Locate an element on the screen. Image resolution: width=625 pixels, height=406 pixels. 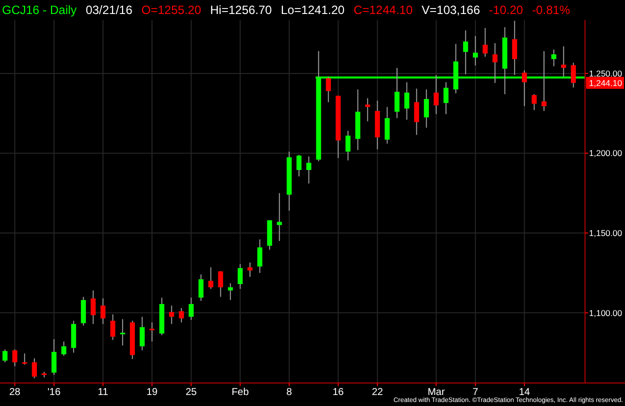
quote-field: 03/21/16 is located at coordinates (109, 10).